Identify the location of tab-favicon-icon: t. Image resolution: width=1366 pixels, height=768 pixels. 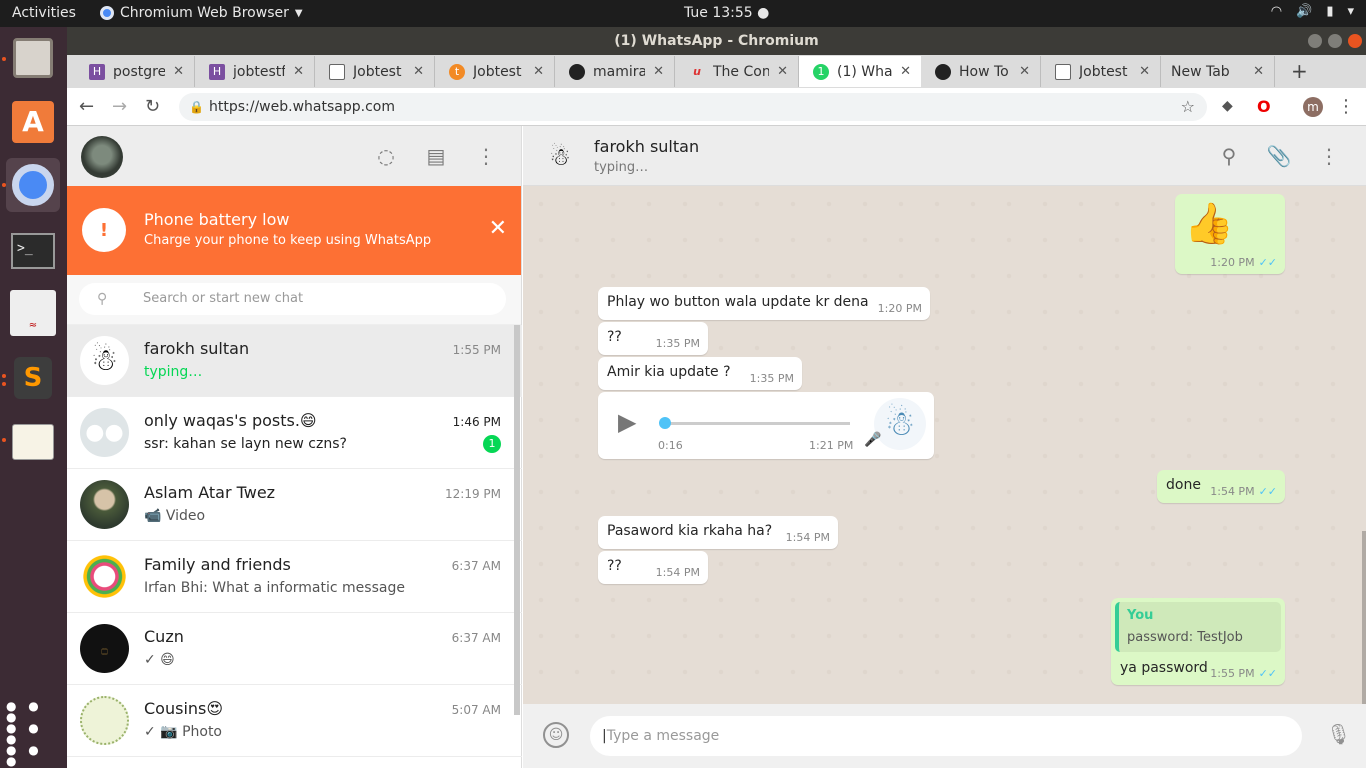
(457, 71).